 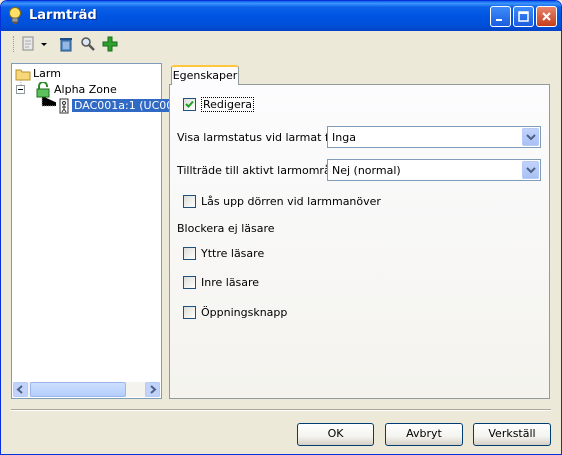 I want to click on add-icon, so click(x=110, y=44).